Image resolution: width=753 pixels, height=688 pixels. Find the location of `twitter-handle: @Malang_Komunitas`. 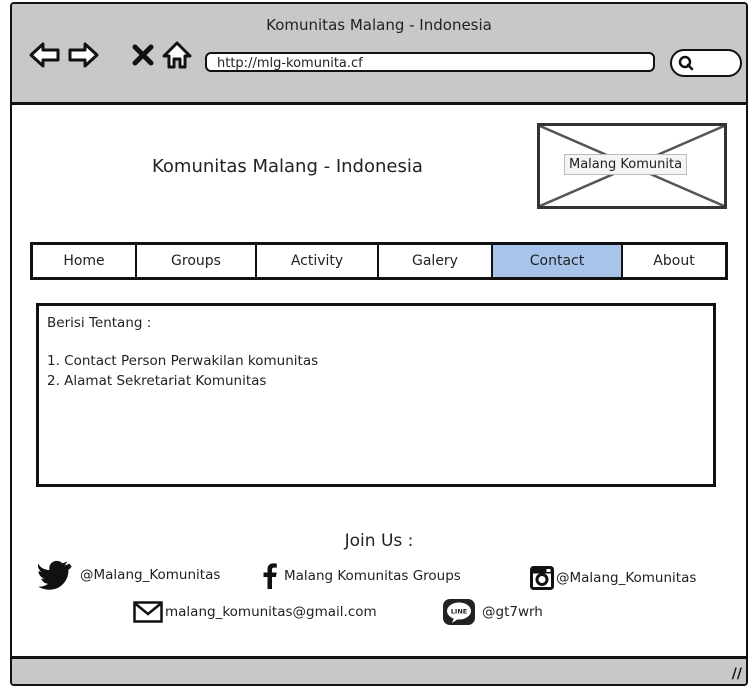

twitter-handle: @Malang_Komunitas is located at coordinates (150, 575).